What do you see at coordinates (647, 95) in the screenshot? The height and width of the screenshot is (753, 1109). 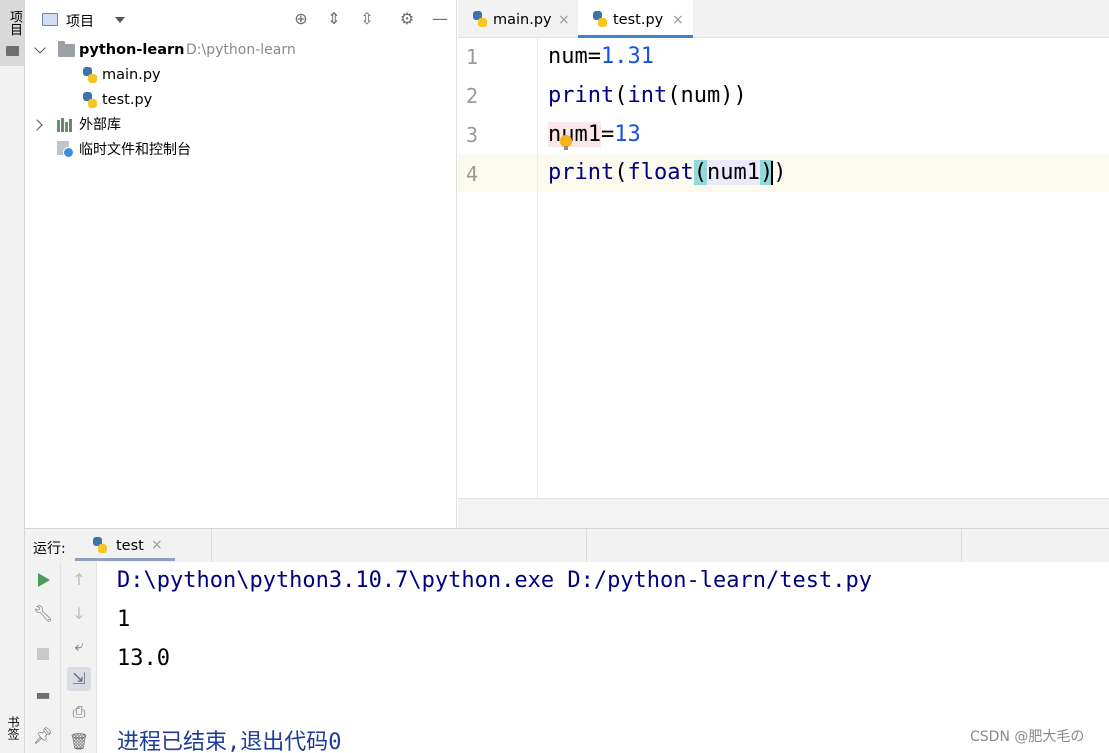 I see `code-line-2: print(int(num))` at bounding box center [647, 95].